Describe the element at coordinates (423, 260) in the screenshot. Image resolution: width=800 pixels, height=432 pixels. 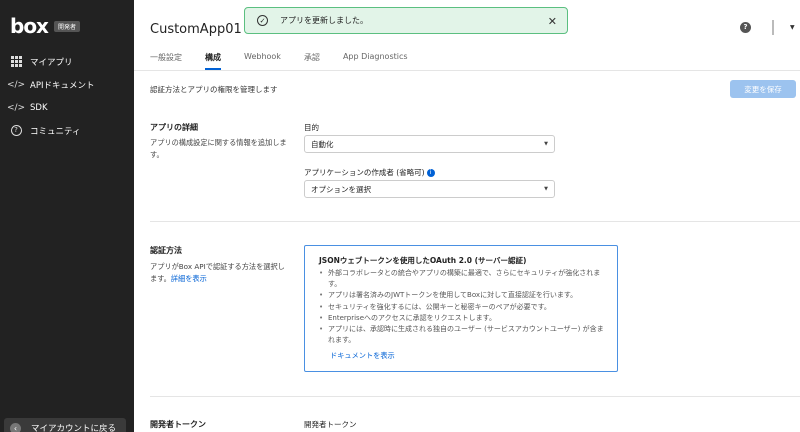
I see `oauth-option-title: JSONウェブトークンを使用したOAuth 2.0 (サーバー認証)` at that location.